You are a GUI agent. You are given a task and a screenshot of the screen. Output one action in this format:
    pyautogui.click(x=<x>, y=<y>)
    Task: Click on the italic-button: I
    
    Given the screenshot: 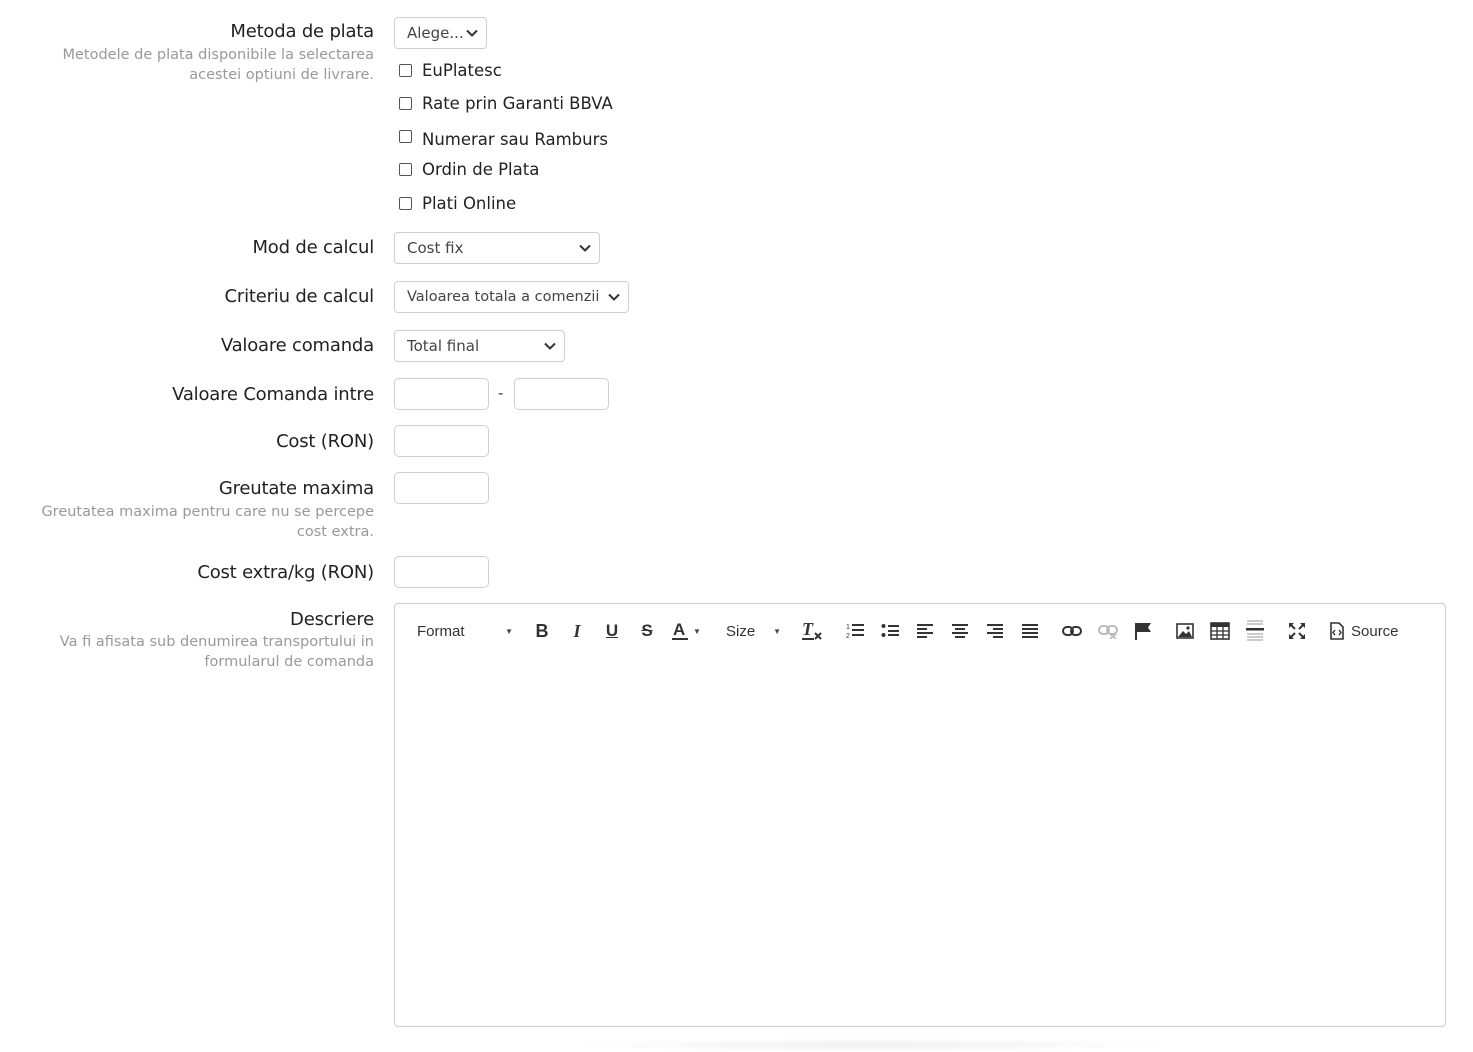 What is the action you would take?
    pyautogui.click(x=577, y=631)
    